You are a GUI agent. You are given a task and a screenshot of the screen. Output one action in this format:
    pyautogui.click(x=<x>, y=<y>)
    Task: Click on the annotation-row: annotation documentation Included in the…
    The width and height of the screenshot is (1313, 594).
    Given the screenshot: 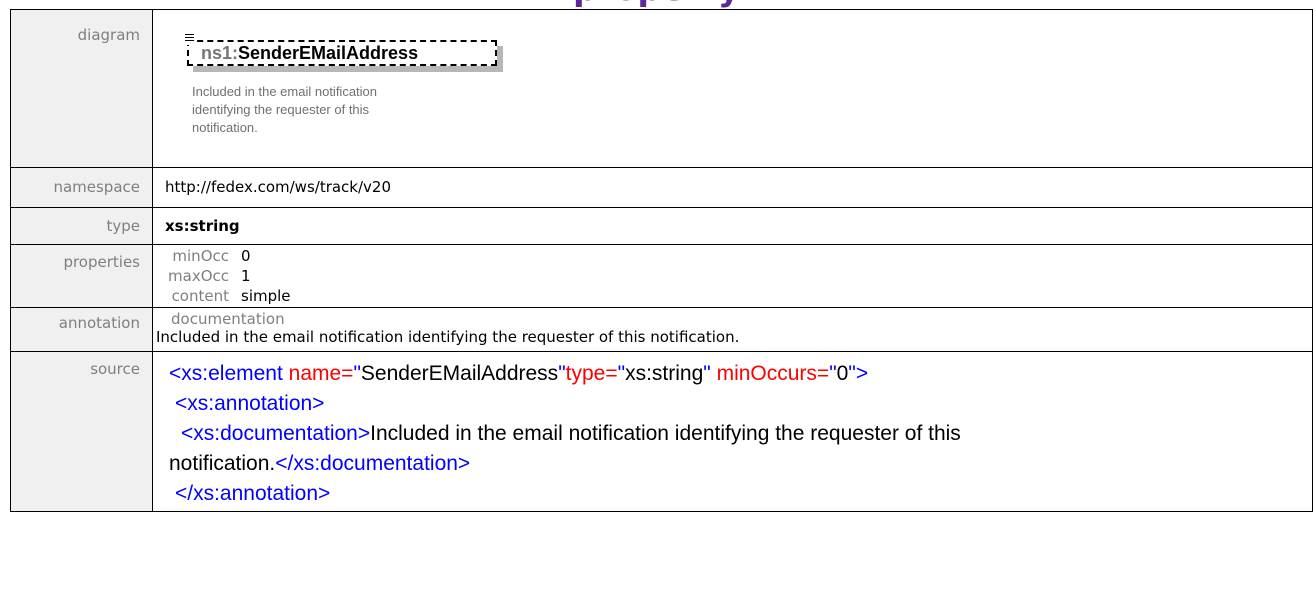 What is the action you would take?
    pyautogui.click(x=661, y=329)
    